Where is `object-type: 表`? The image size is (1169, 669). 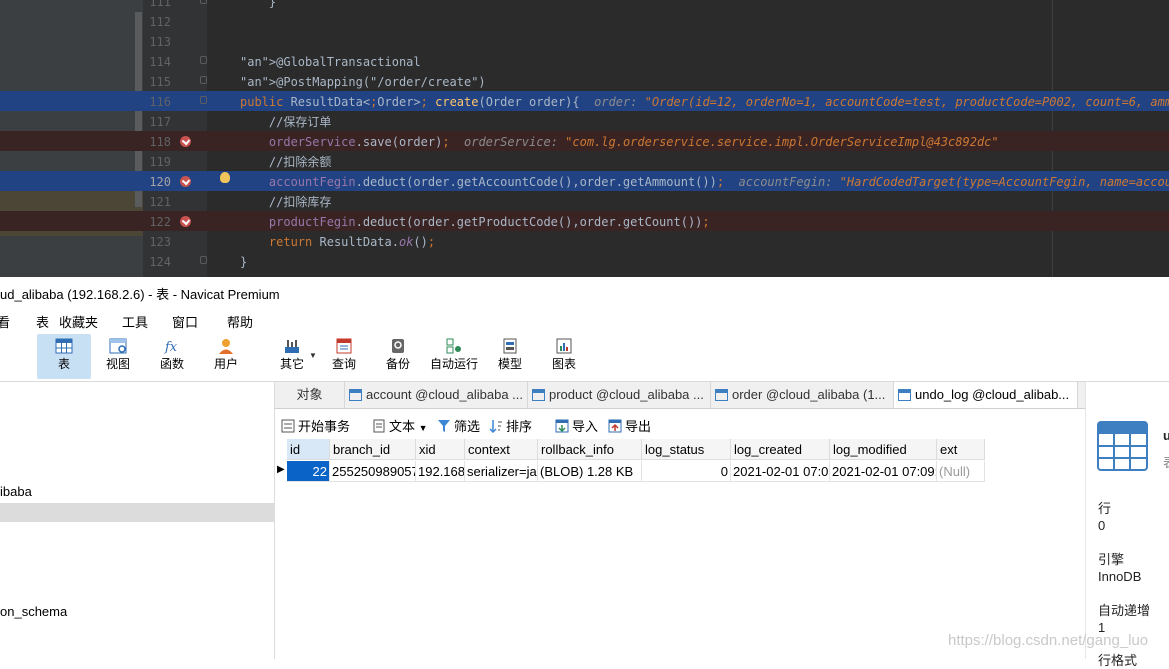 object-type: 表 is located at coordinates (1166, 461).